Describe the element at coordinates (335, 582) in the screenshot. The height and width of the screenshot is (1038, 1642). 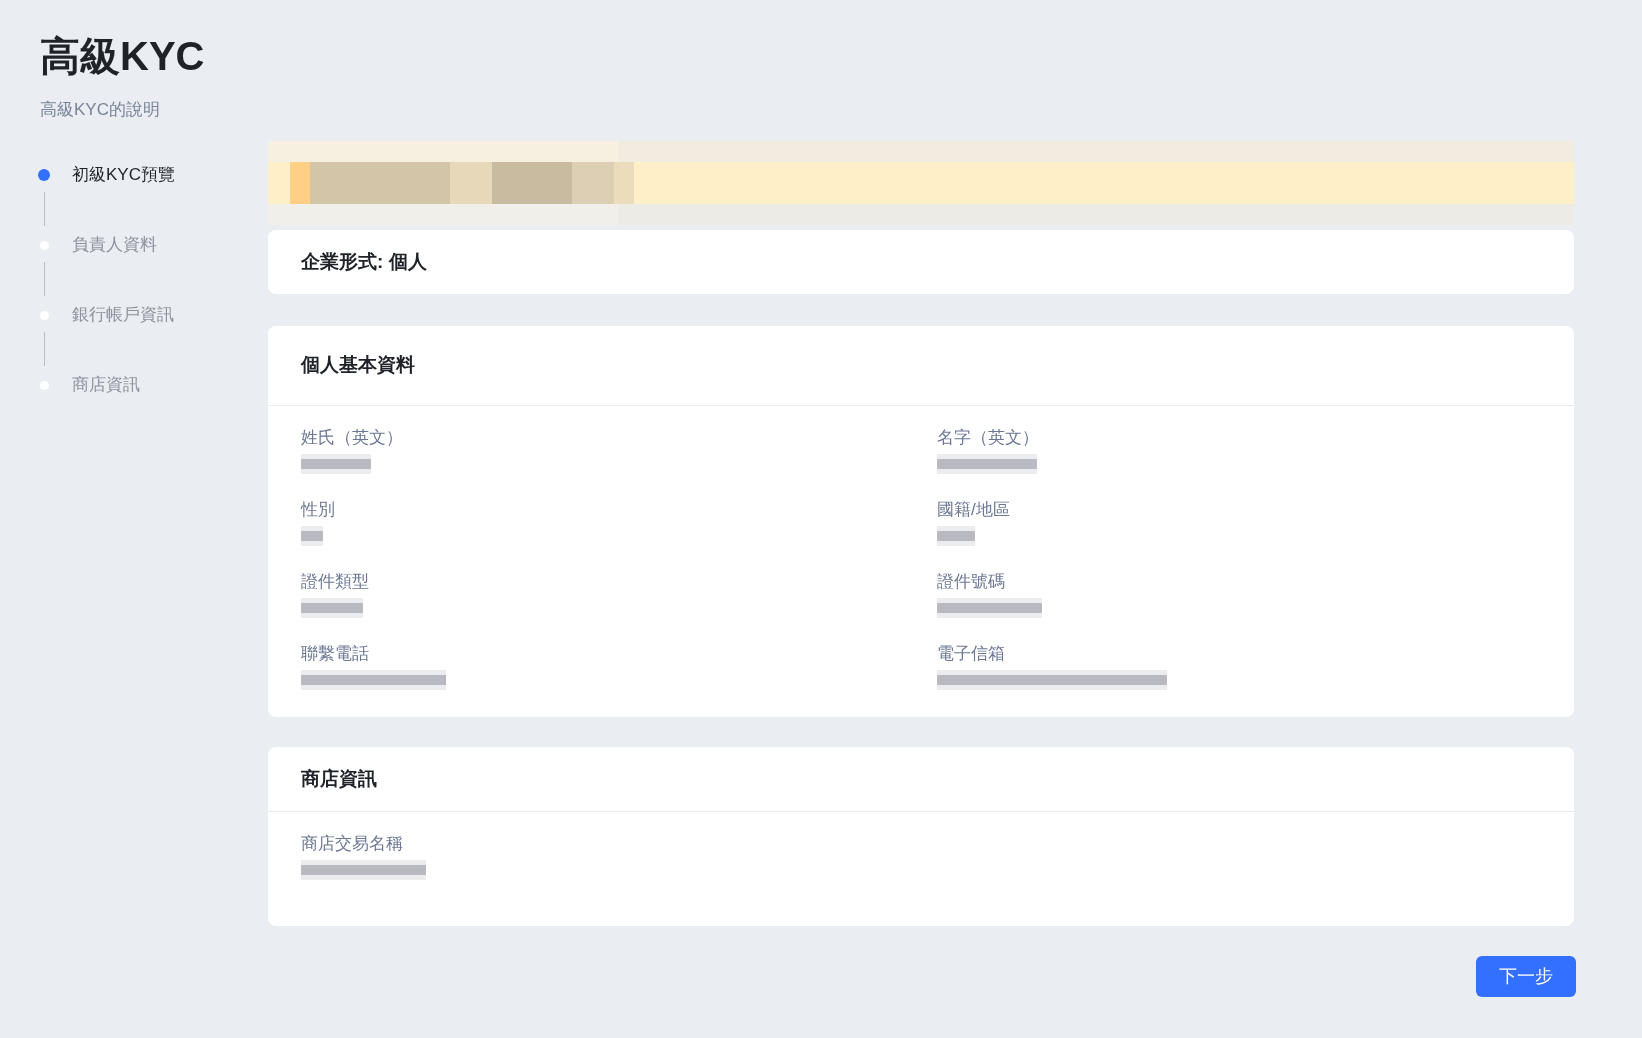
I see `field-label: 證件類型` at that location.